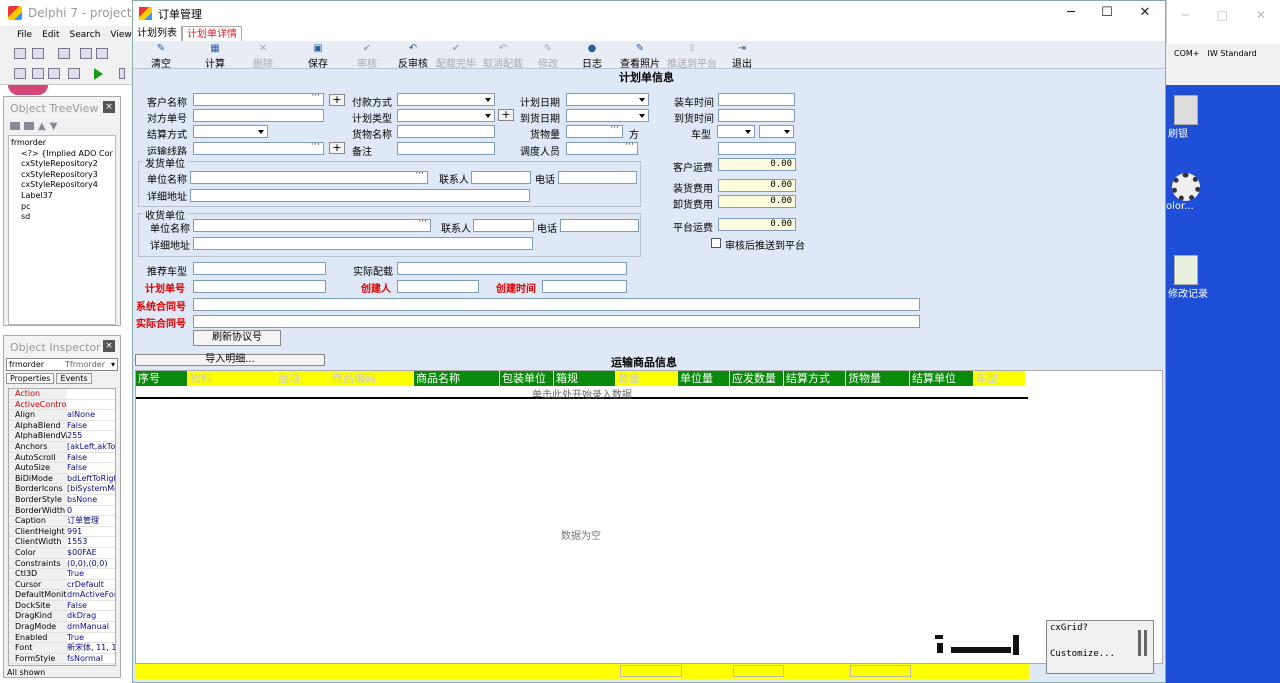 This screenshot has width=1280, height=683. Describe the element at coordinates (337, 100) in the screenshot. I see `add-customer-button: +` at that location.